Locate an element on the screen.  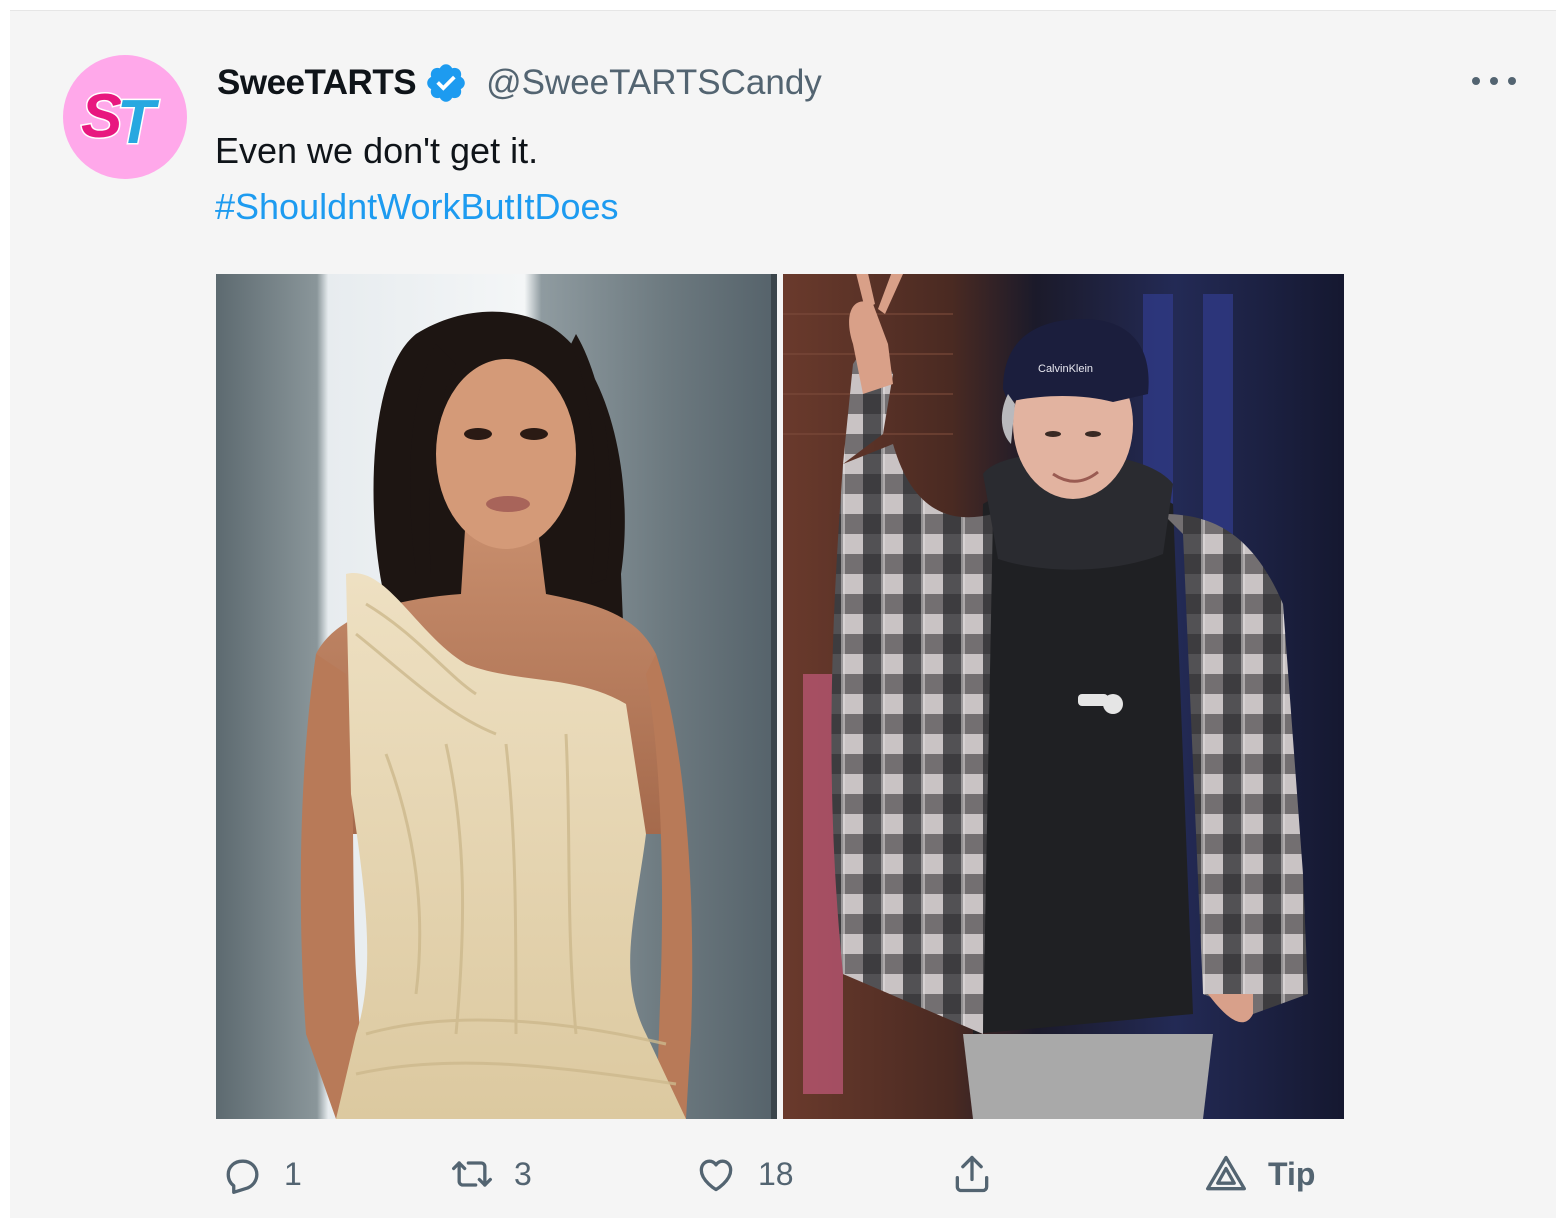
hashtag-link: #ShouldntWorkButItDoes is located at coordinates (417, 207).